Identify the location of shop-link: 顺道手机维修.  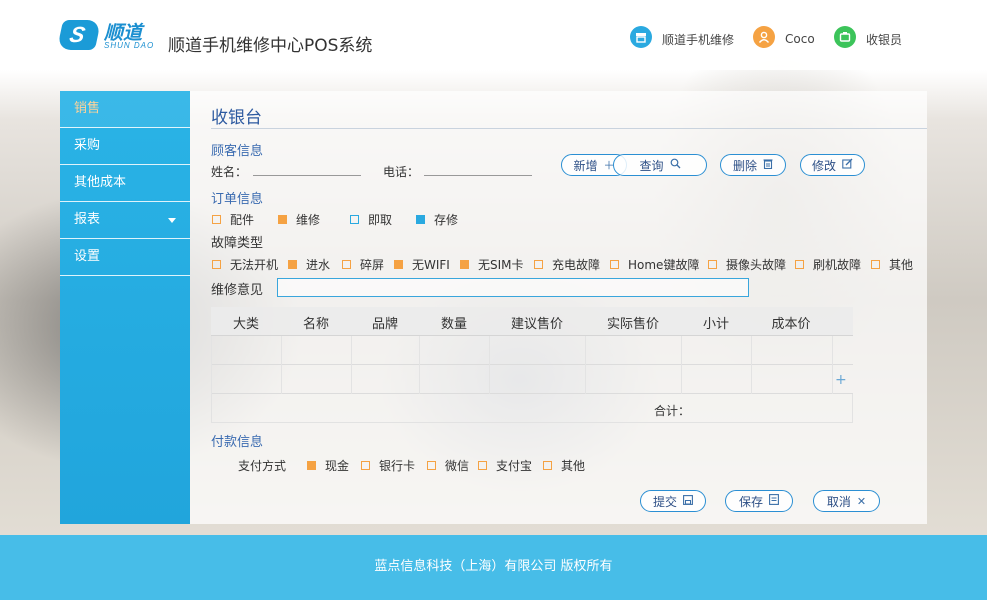
(682, 37).